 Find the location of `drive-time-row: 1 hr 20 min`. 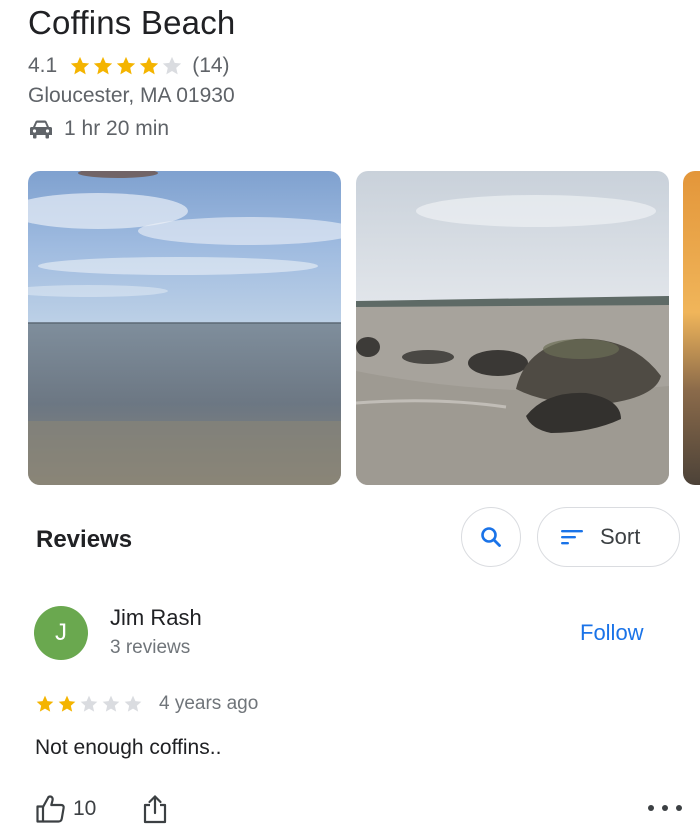

drive-time-row: 1 hr 20 min is located at coordinates (98, 129).